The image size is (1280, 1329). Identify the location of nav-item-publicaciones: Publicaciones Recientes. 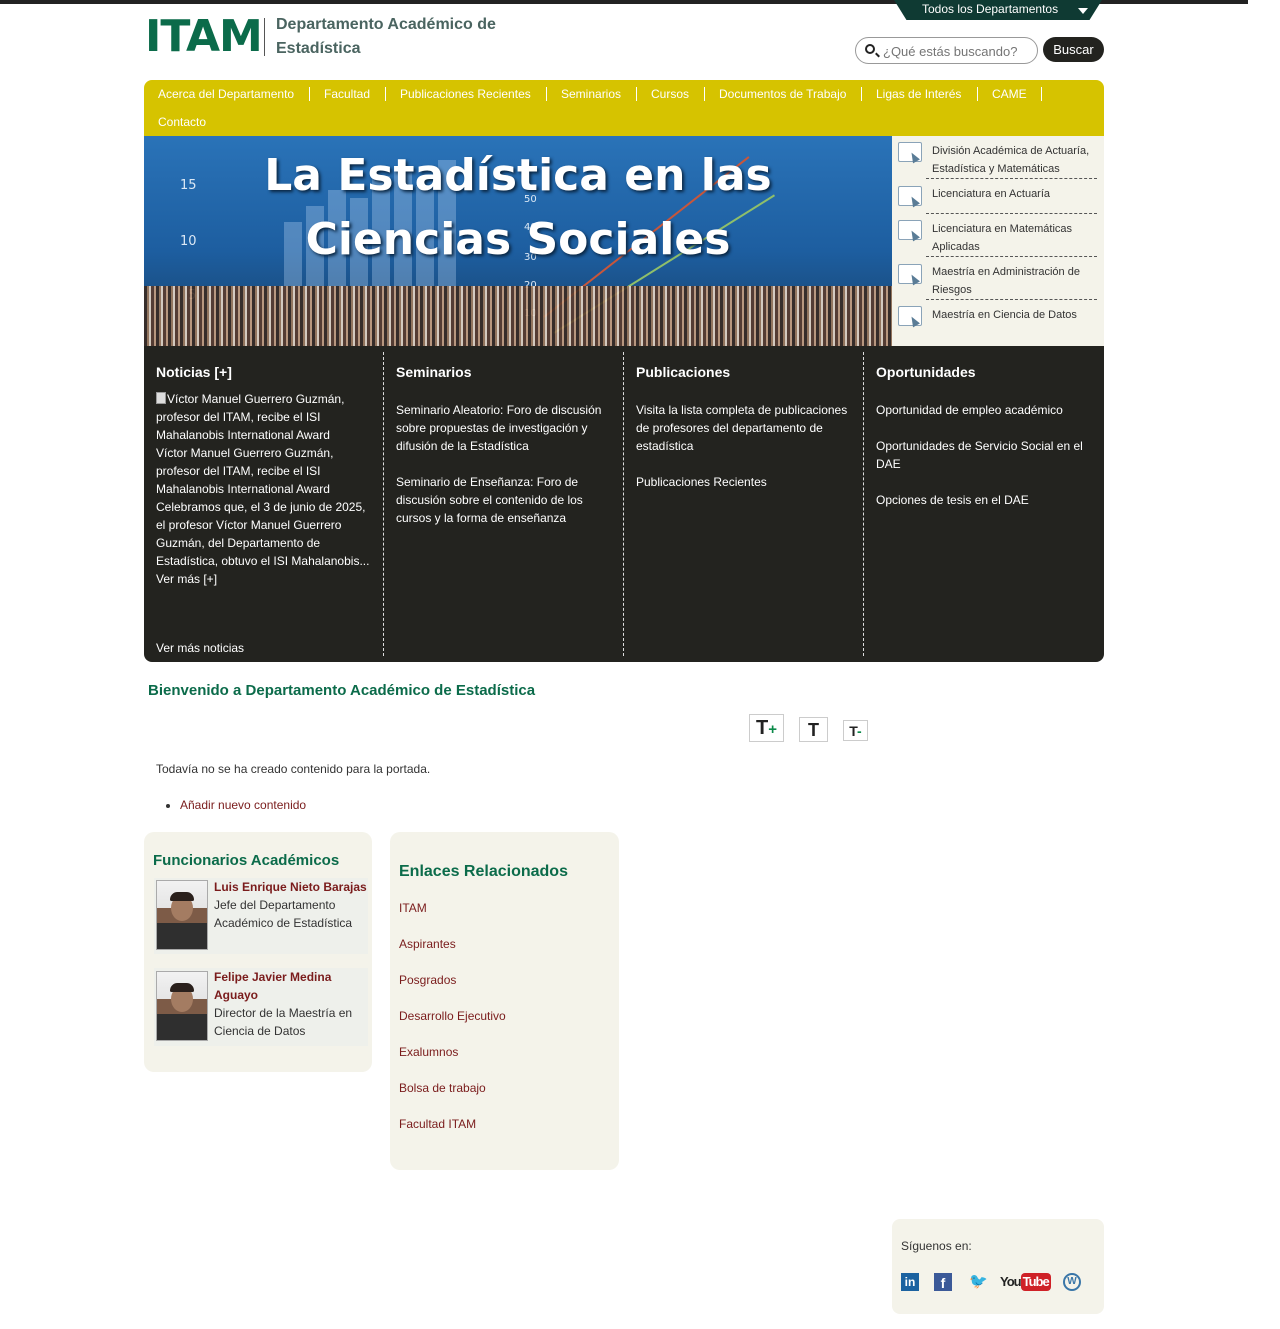
(465, 94).